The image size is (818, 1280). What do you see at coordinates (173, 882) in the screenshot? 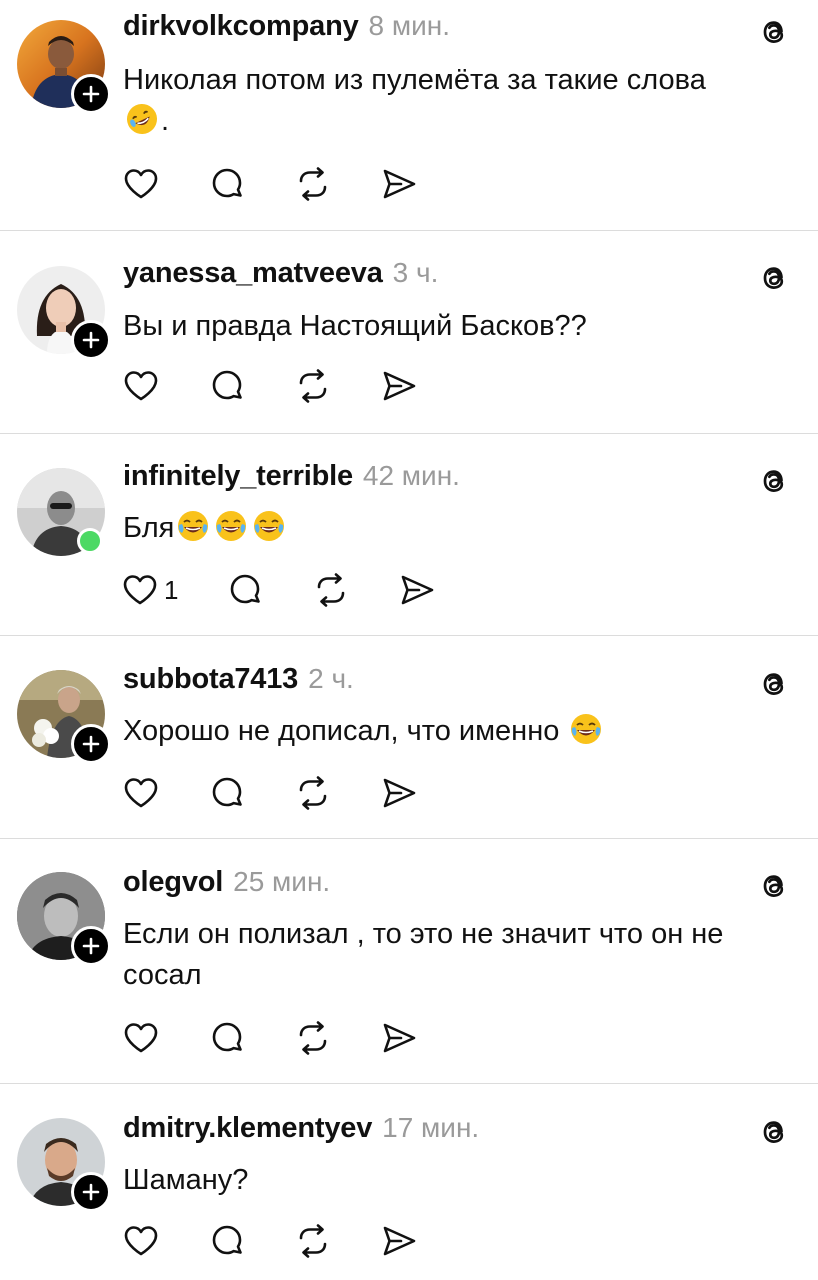
I see `username-link: olegvol` at bounding box center [173, 882].